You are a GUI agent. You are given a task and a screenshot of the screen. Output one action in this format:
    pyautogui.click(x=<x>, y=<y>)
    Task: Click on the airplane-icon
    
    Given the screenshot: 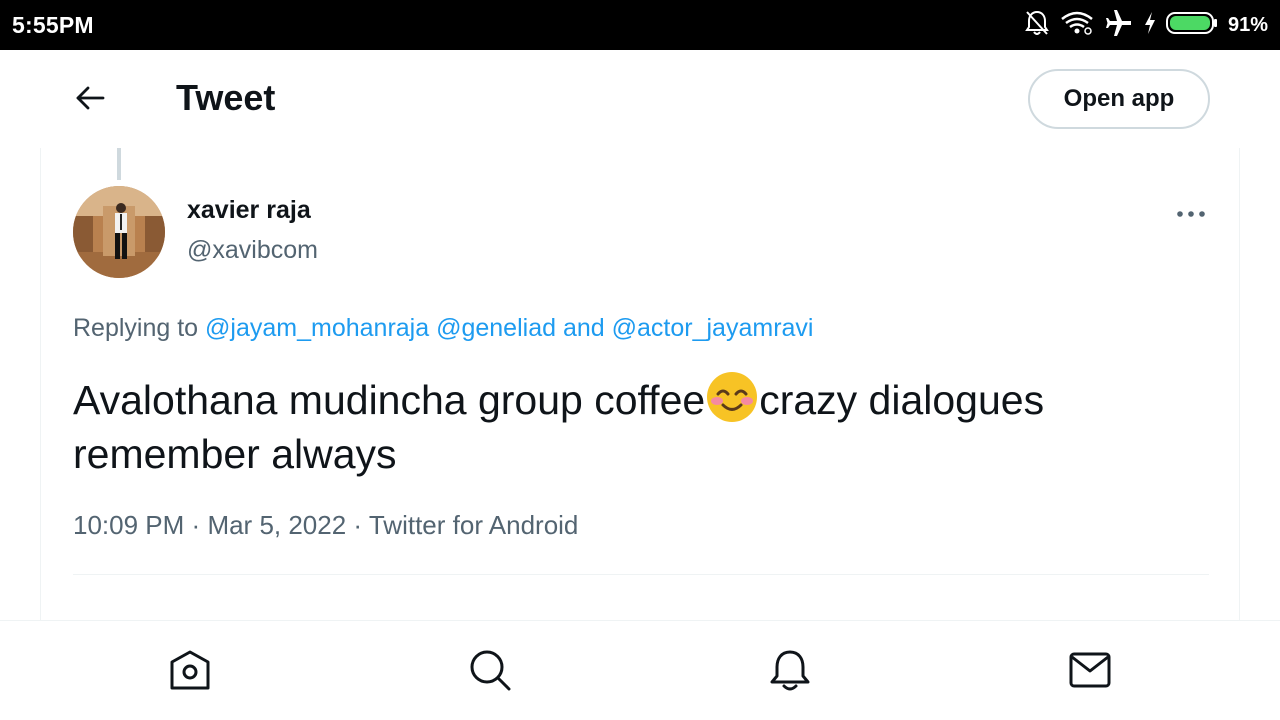 What is the action you would take?
    pyautogui.click(x=1119, y=25)
    